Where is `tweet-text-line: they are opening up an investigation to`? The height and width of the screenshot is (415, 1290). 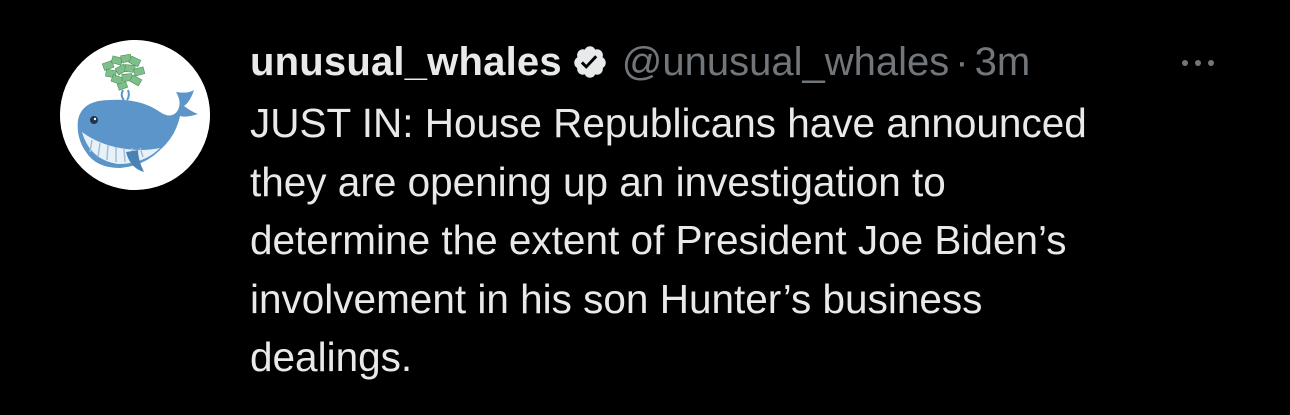
tweet-text-line: they are opening up an investigation to is located at coordinates (598, 181).